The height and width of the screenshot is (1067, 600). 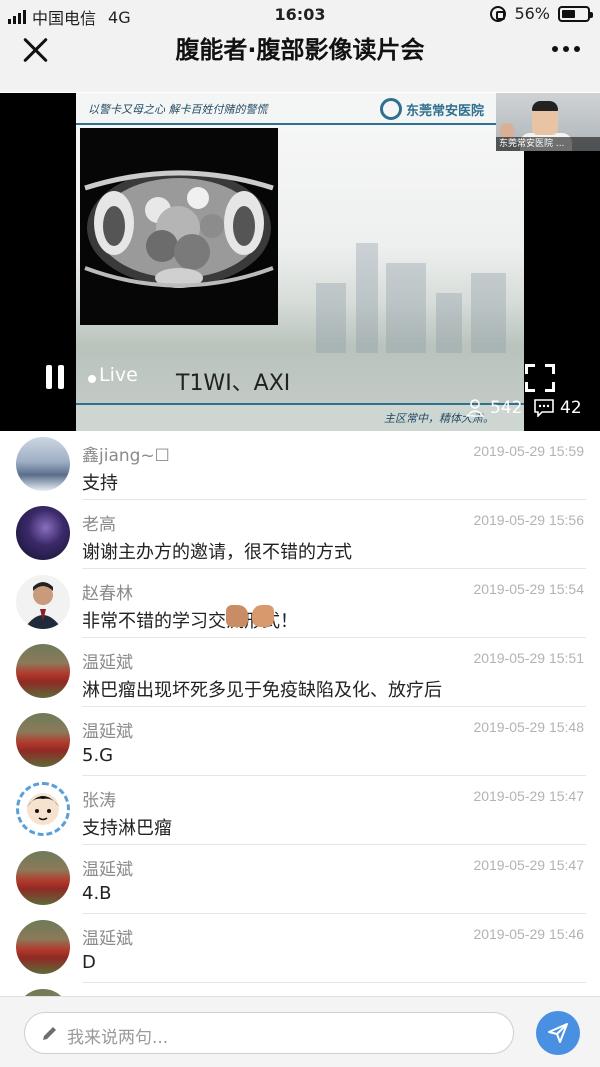 I want to click on divider, so click(x=334, y=982).